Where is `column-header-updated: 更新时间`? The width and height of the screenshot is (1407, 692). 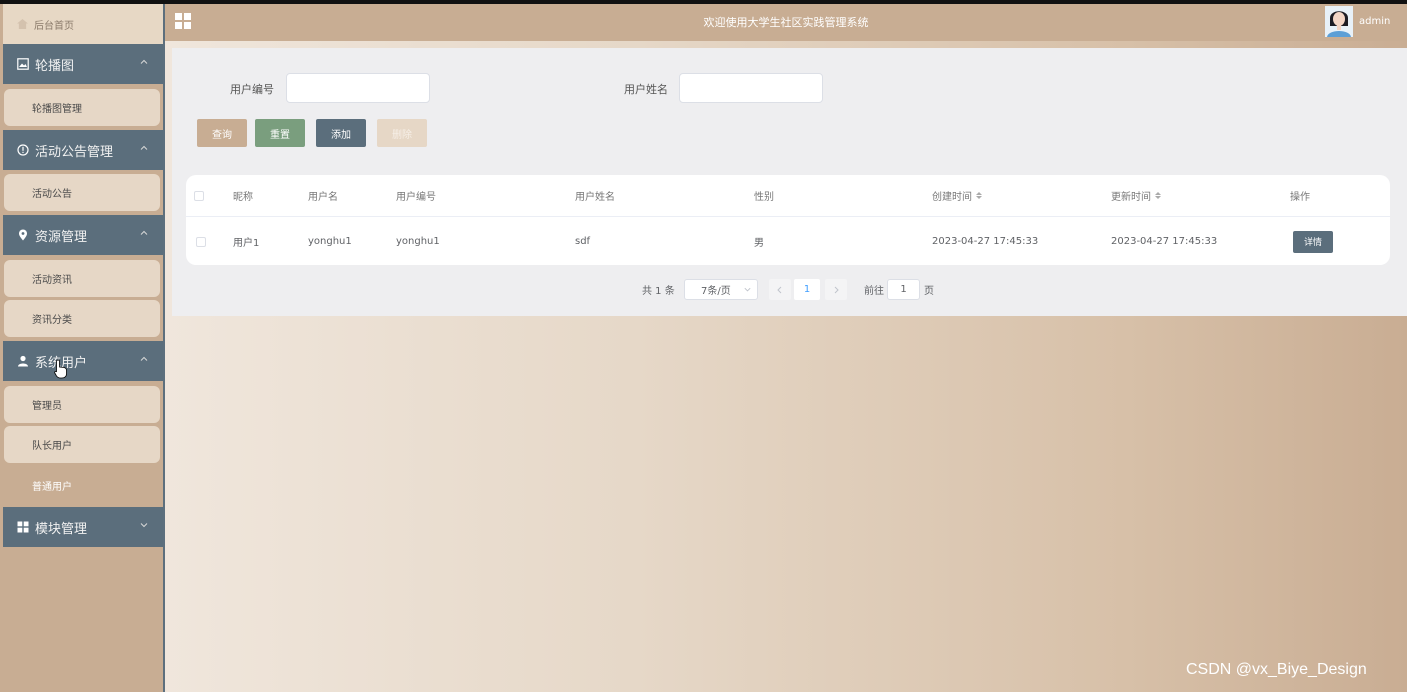 column-header-updated: 更新时间 is located at coordinates (1136, 195).